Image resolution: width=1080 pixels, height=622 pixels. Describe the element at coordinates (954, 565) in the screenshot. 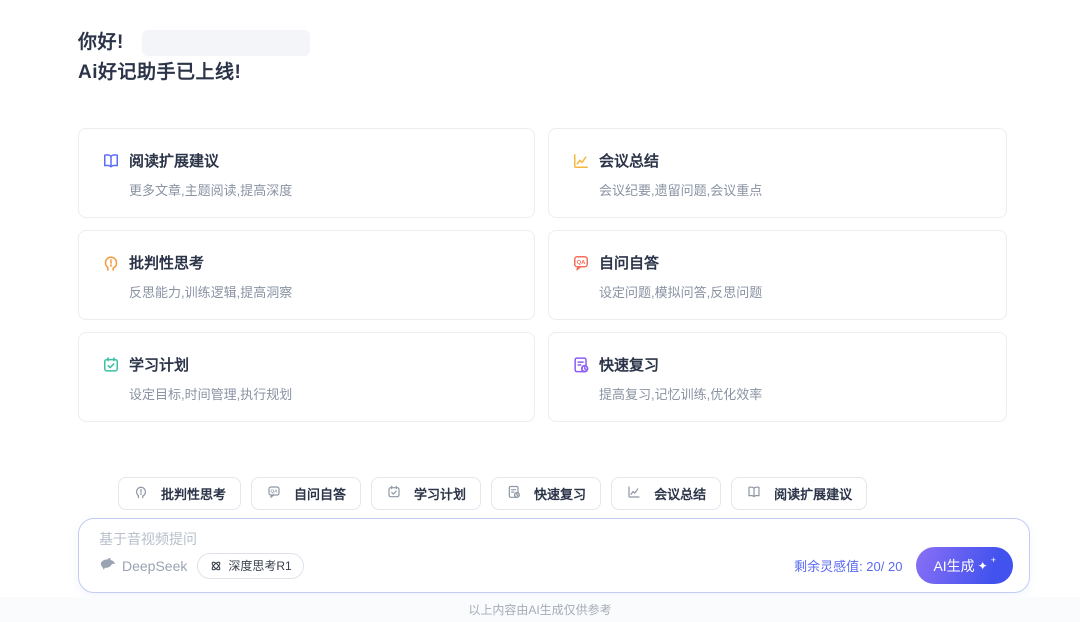

I see `ai-generate-label: AI生成` at that location.